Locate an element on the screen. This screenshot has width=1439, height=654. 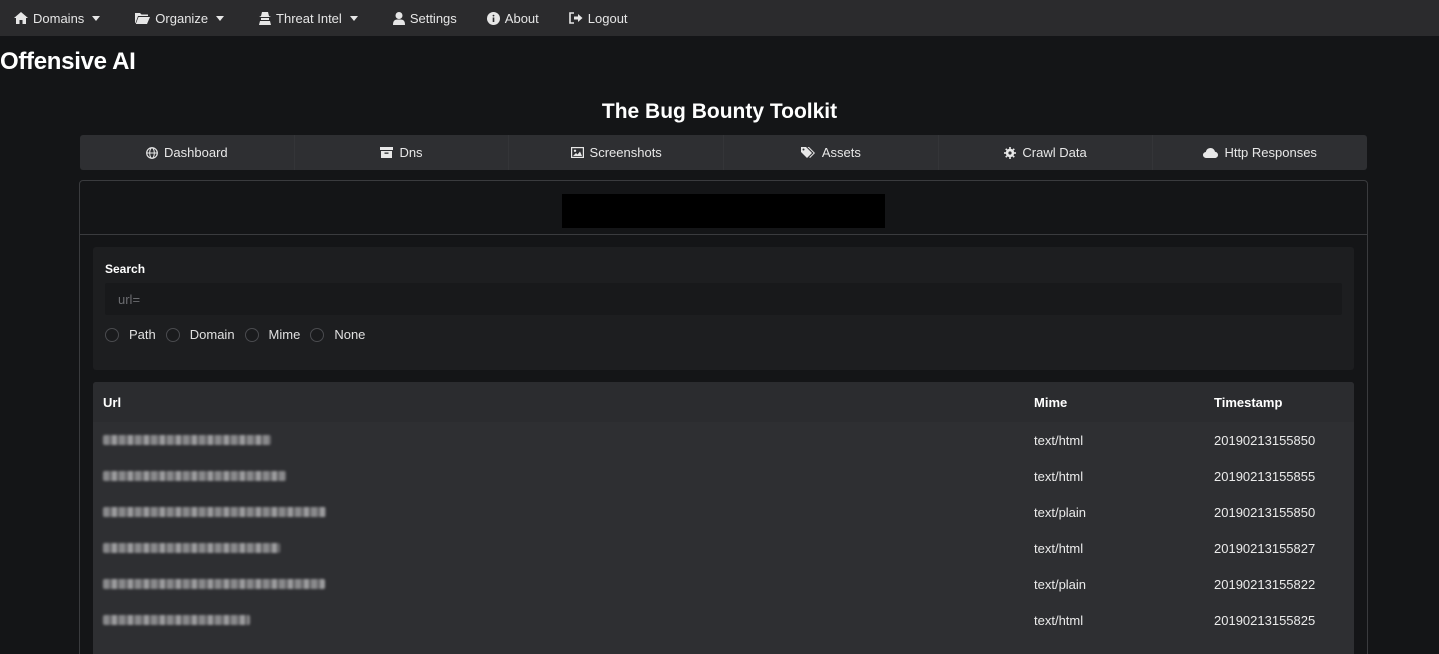
filter-none-radio: None is located at coordinates (337, 334).